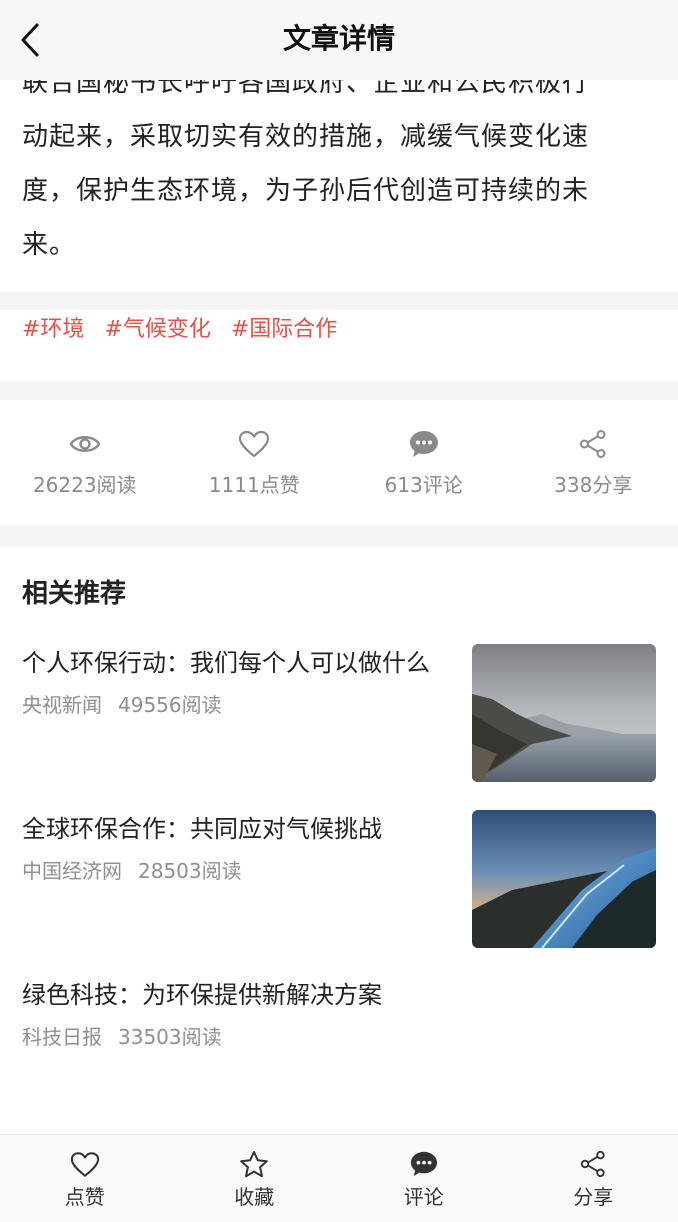 This screenshot has height=1222, width=678. What do you see at coordinates (306, 191) in the screenshot?
I see `article-line: 度，保护生态环境，为子孙后代创造可持续的未` at bounding box center [306, 191].